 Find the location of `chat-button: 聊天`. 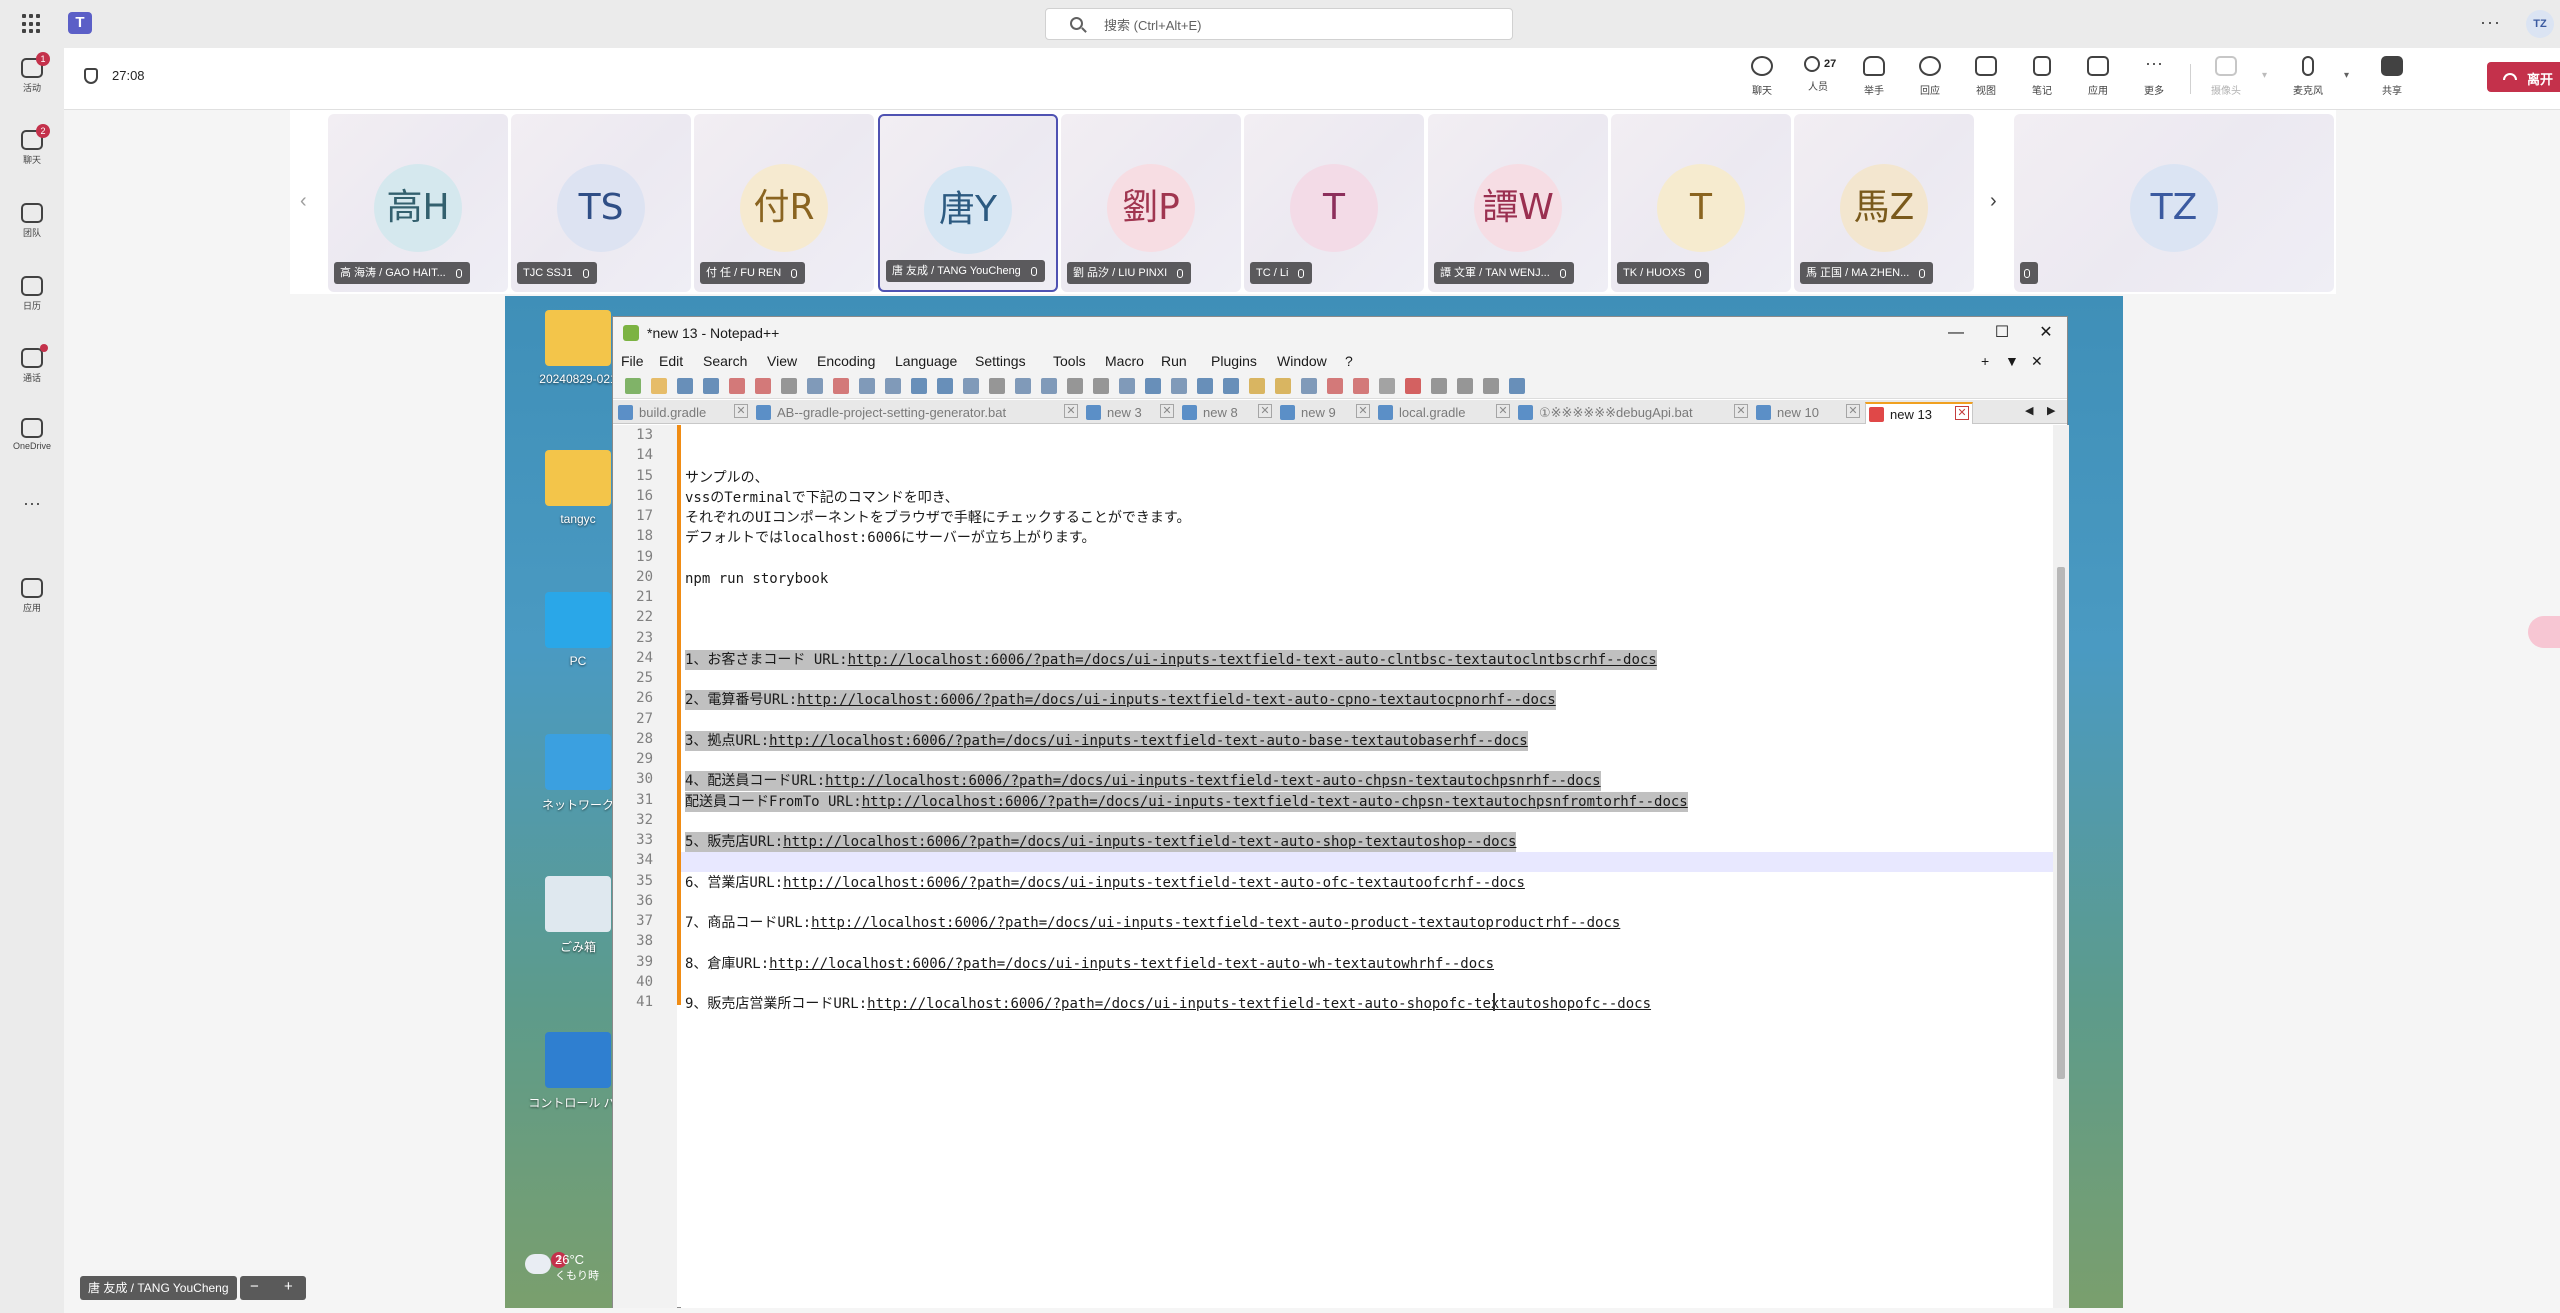

chat-button: 聊天 is located at coordinates (1762, 76).